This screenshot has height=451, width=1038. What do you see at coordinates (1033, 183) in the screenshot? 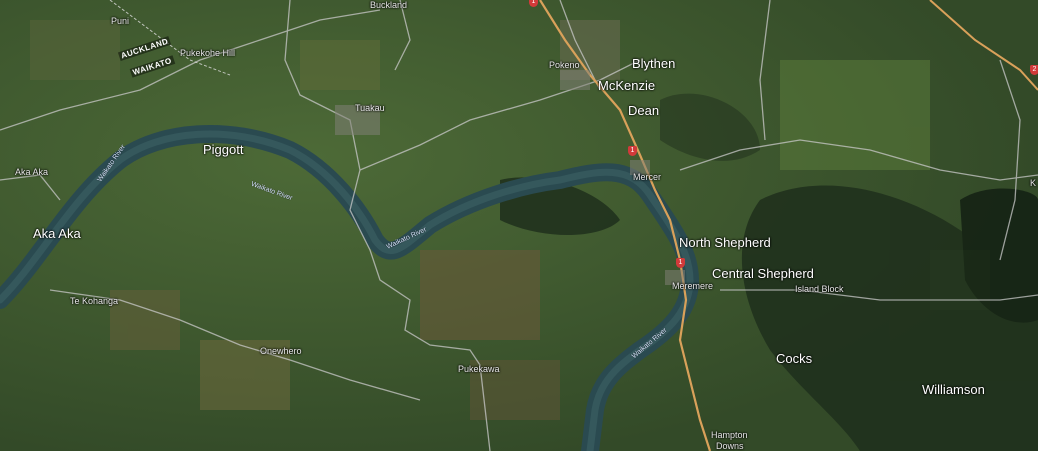
I see `town-label-edge: K` at bounding box center [1033, 183].